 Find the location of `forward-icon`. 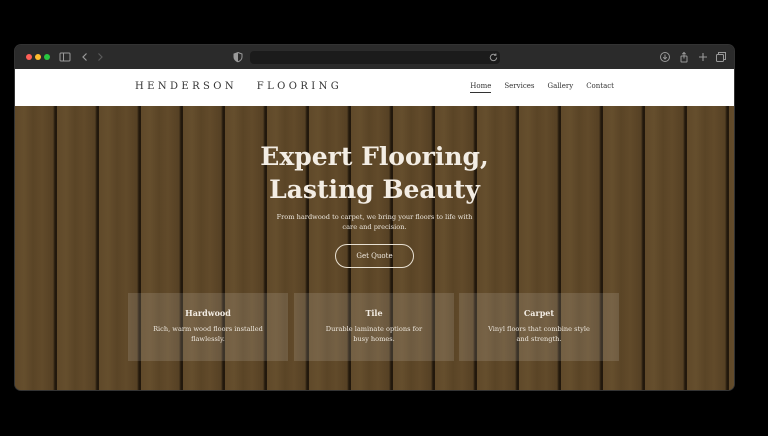

forward-icon is located at coordinates (100, 57).